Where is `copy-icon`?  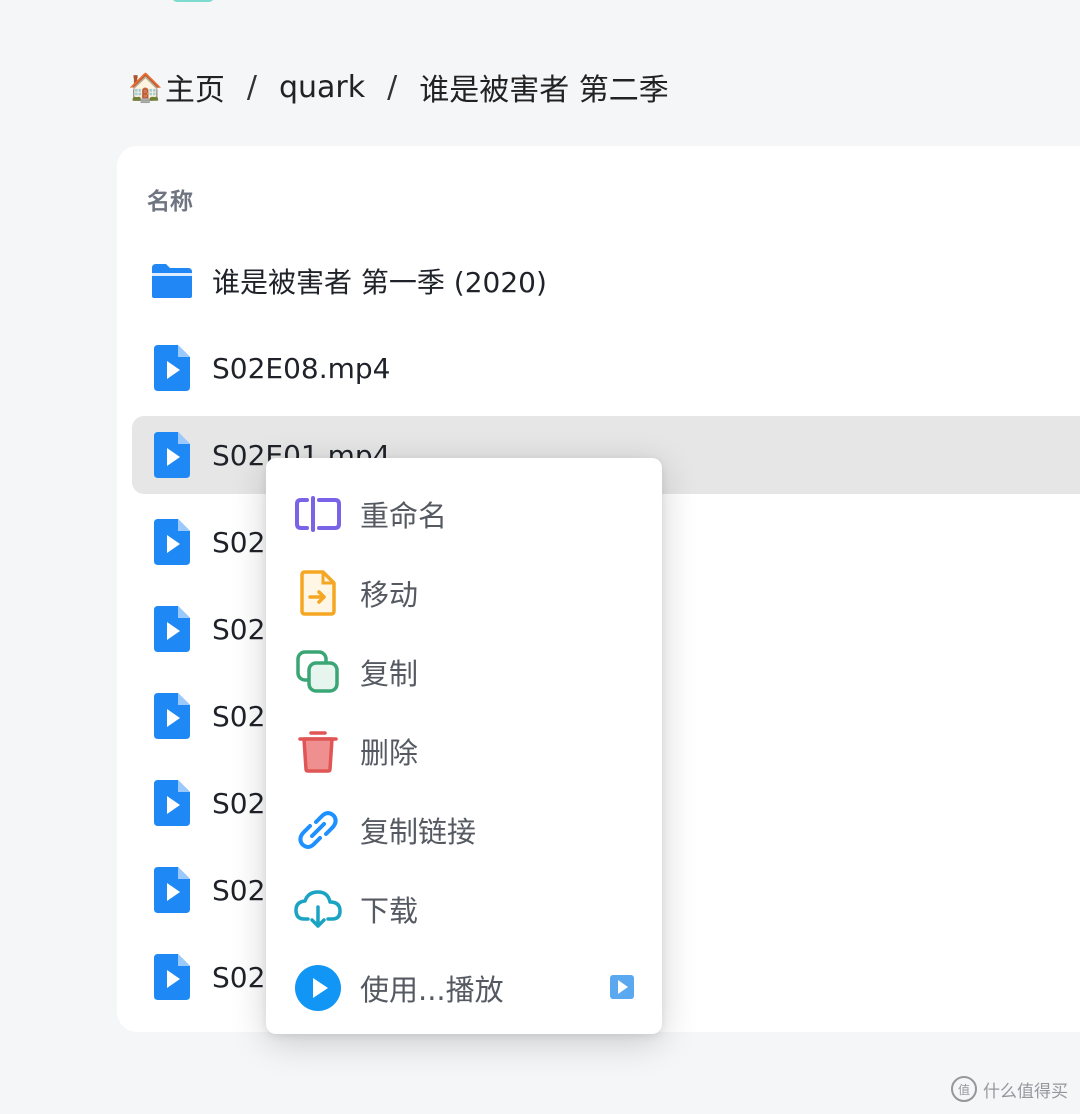
copy-icon is located at coordinates (318, 672).